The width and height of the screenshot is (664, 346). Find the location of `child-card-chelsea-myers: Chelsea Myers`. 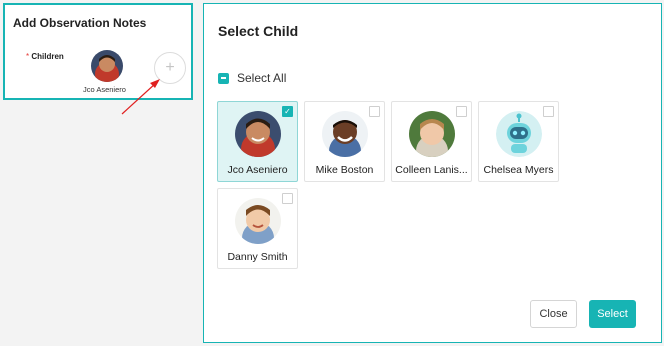

child-card-chelsea-myers: Chelsea Myers is located at coordinates (518, 141).